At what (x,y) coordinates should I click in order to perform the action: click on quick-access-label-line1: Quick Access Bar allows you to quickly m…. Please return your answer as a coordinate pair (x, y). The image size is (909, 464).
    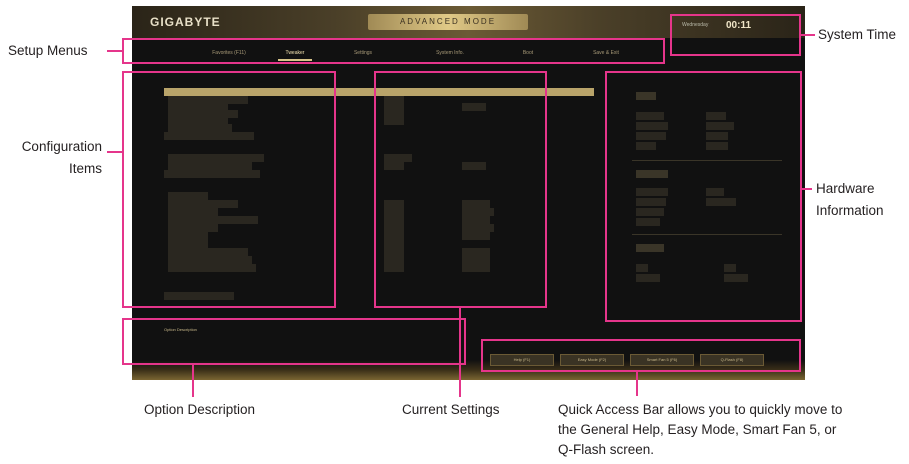
    Looking at the image, I should click on (700, 409).